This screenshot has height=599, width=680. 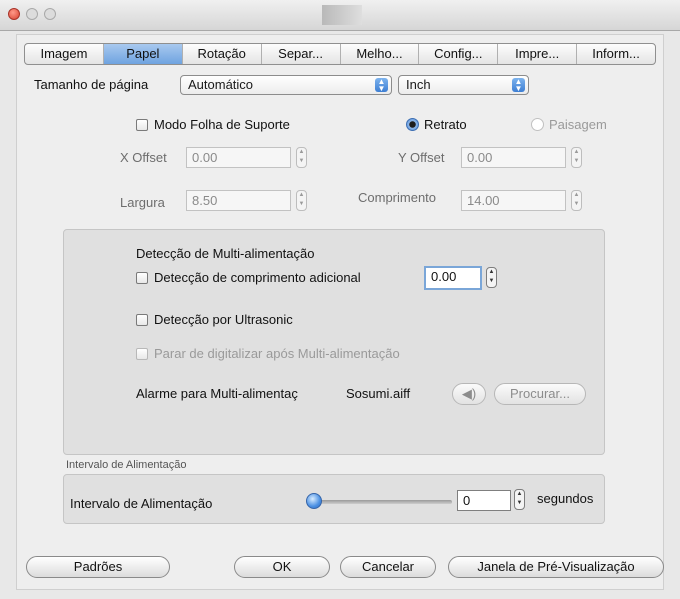 I want to click on preview-window-button: Janela de Pré-Visualização, so click(x=556, y=567).